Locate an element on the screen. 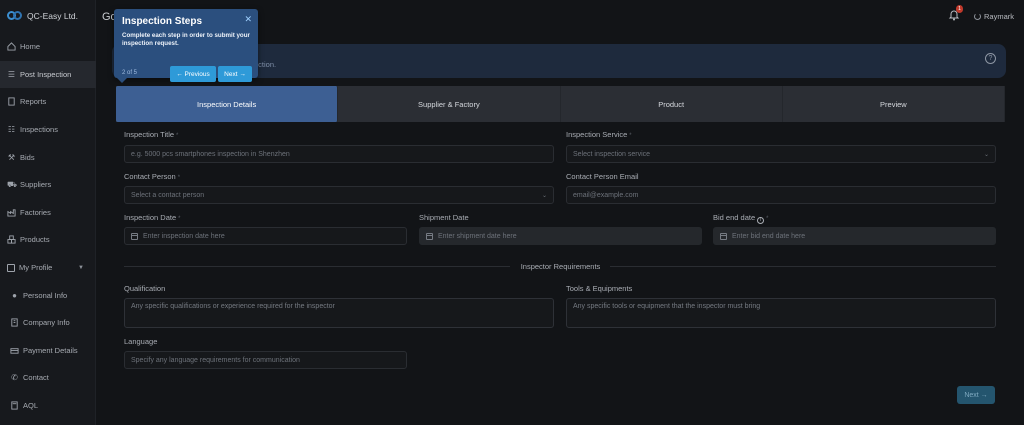  tools-label: Tools & Equipments is located at coordinates (599, 288).